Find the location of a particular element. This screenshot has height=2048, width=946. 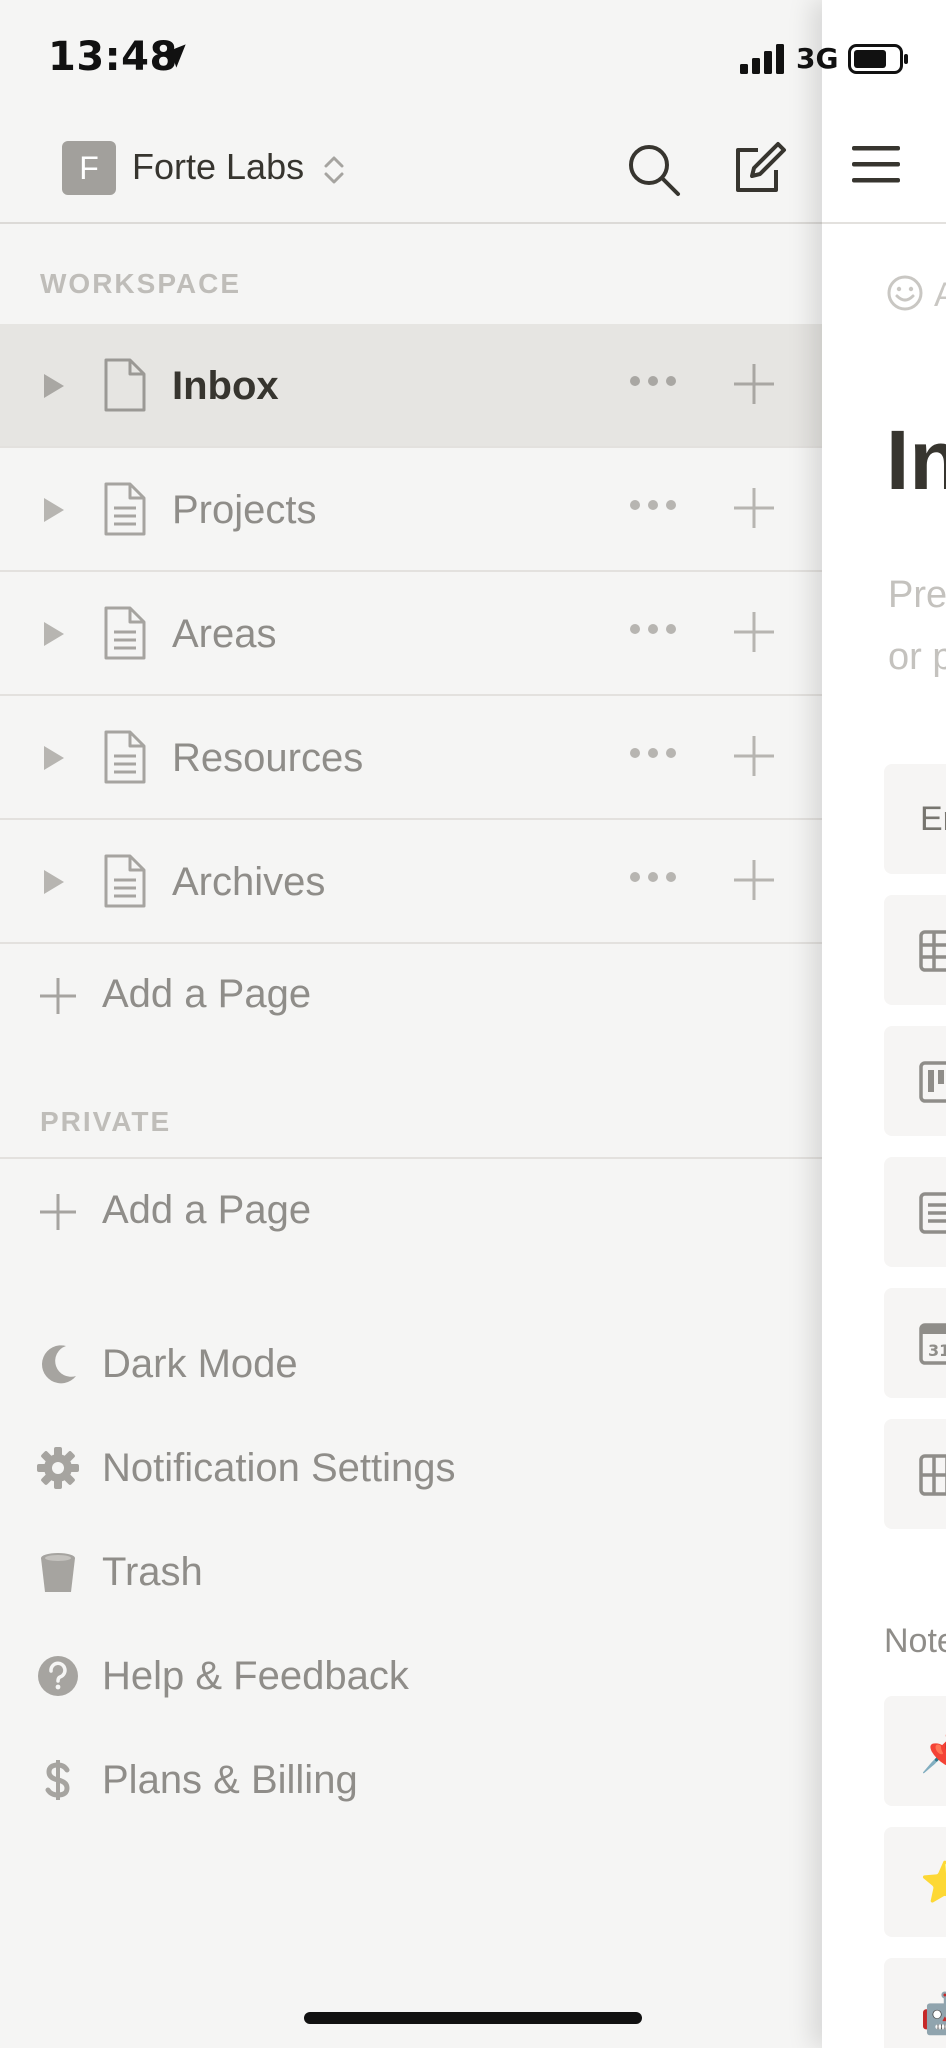

compose-icon is located at coordinates (758, 168).